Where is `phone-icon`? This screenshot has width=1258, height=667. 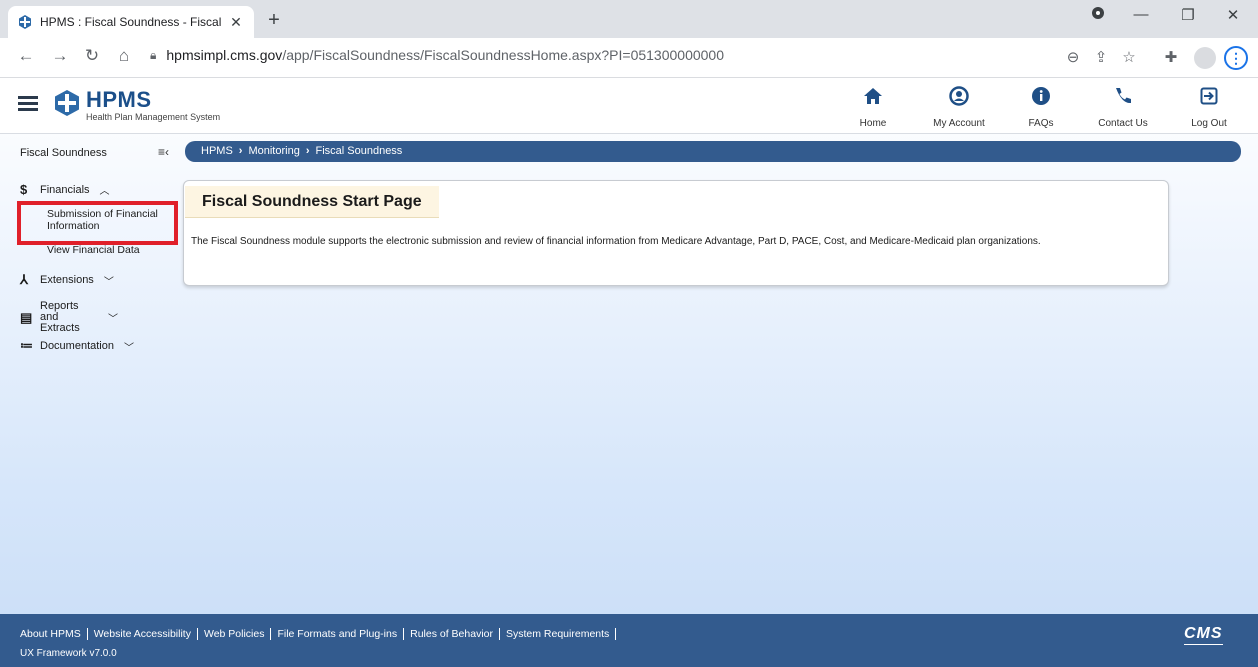
phone-icon is located at coordinates (1123, 98).